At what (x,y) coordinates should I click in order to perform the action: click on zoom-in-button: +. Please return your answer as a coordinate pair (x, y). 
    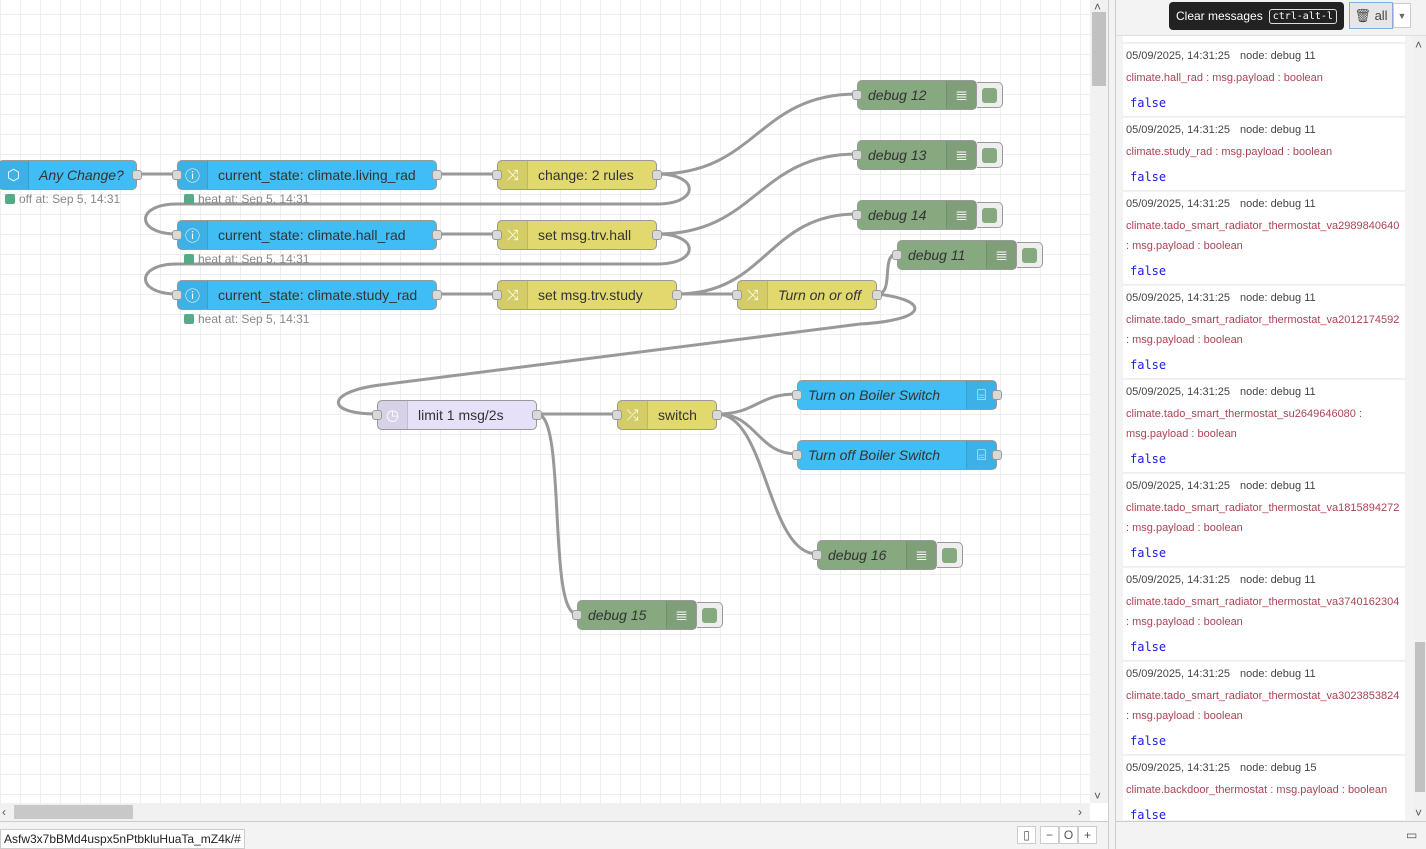
    Looking at the image, I should click on (1087, 835).